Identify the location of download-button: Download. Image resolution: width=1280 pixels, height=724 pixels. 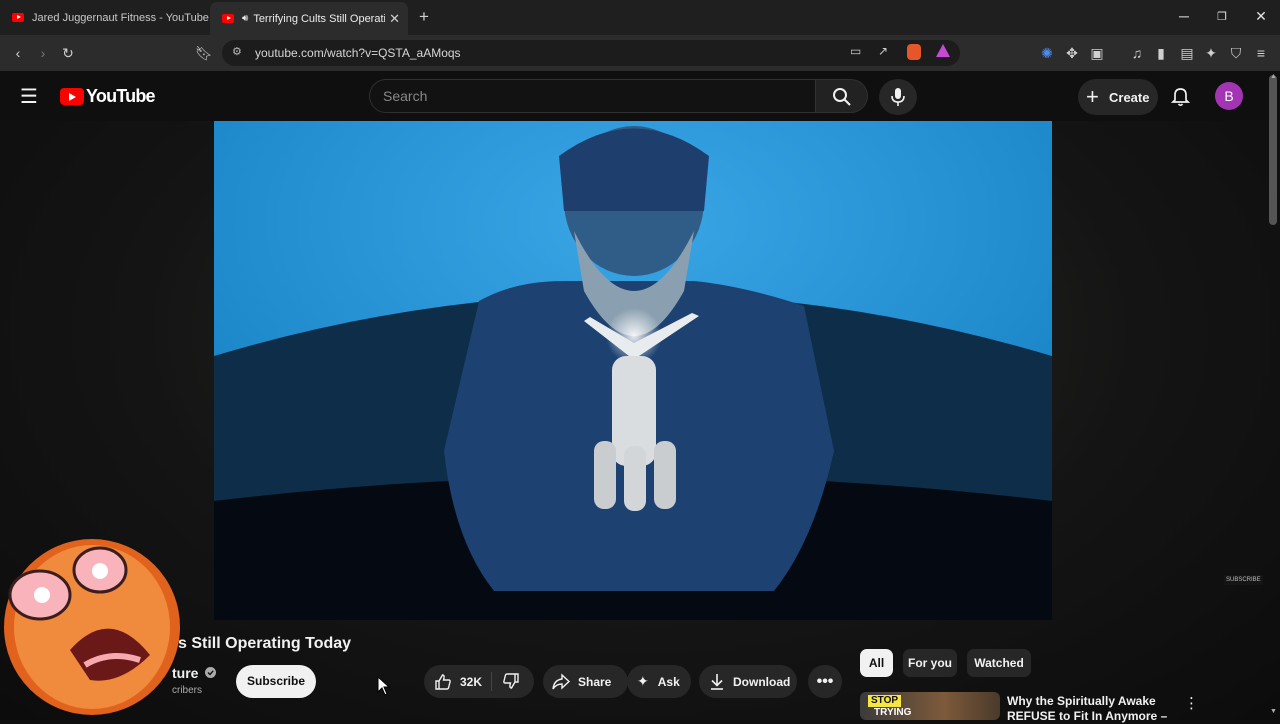
(748, 681).